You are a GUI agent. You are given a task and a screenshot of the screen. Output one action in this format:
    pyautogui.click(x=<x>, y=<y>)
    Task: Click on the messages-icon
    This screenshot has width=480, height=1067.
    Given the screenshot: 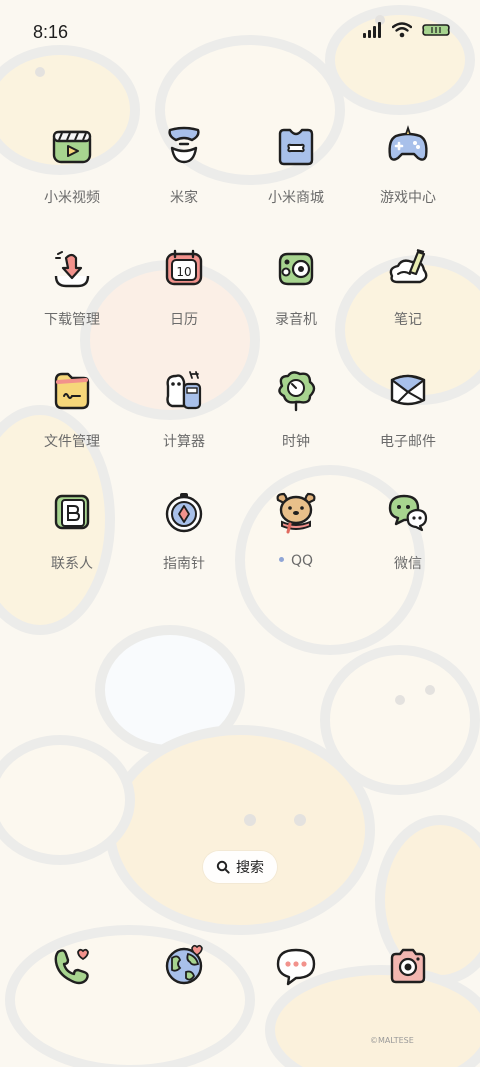 What is the action you would take?
    pyautogui.click(x=296, y=966)
    